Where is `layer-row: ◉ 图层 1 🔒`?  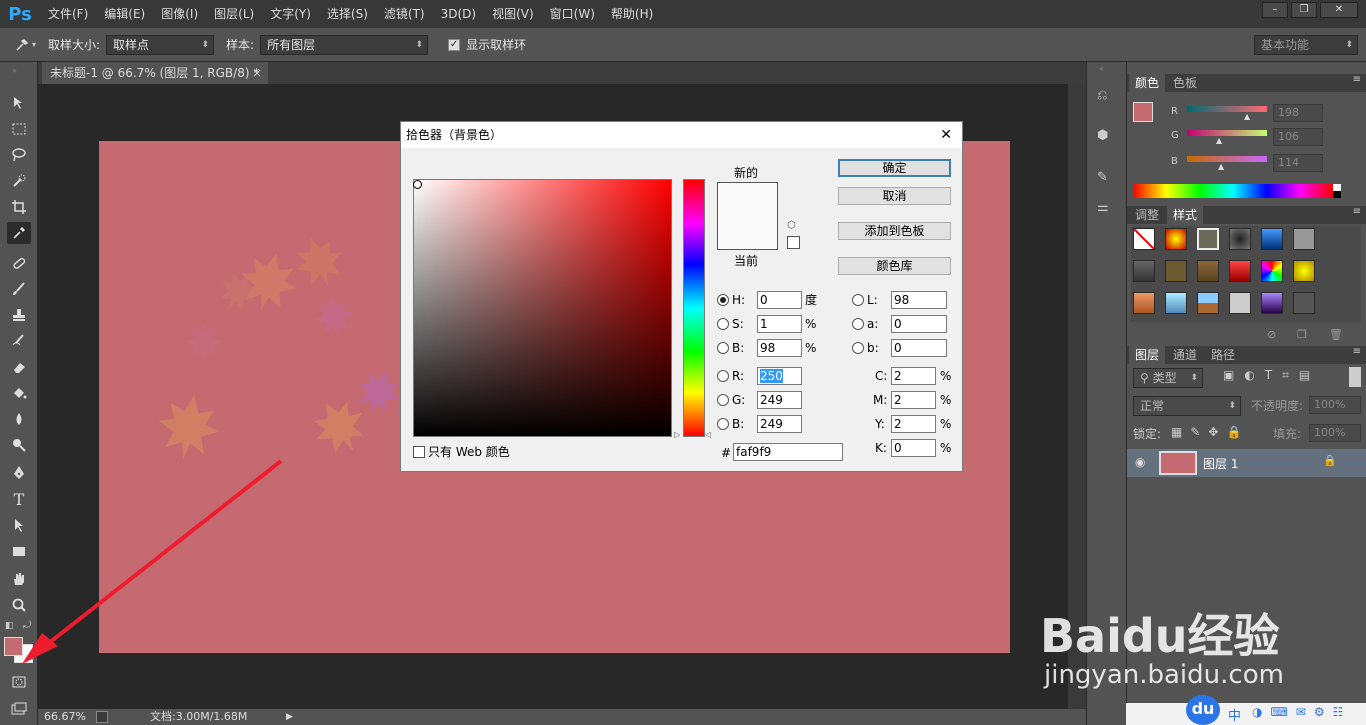 layer-row: ◉ 图层 1 🔒 is located at coordinates (1246, 463).